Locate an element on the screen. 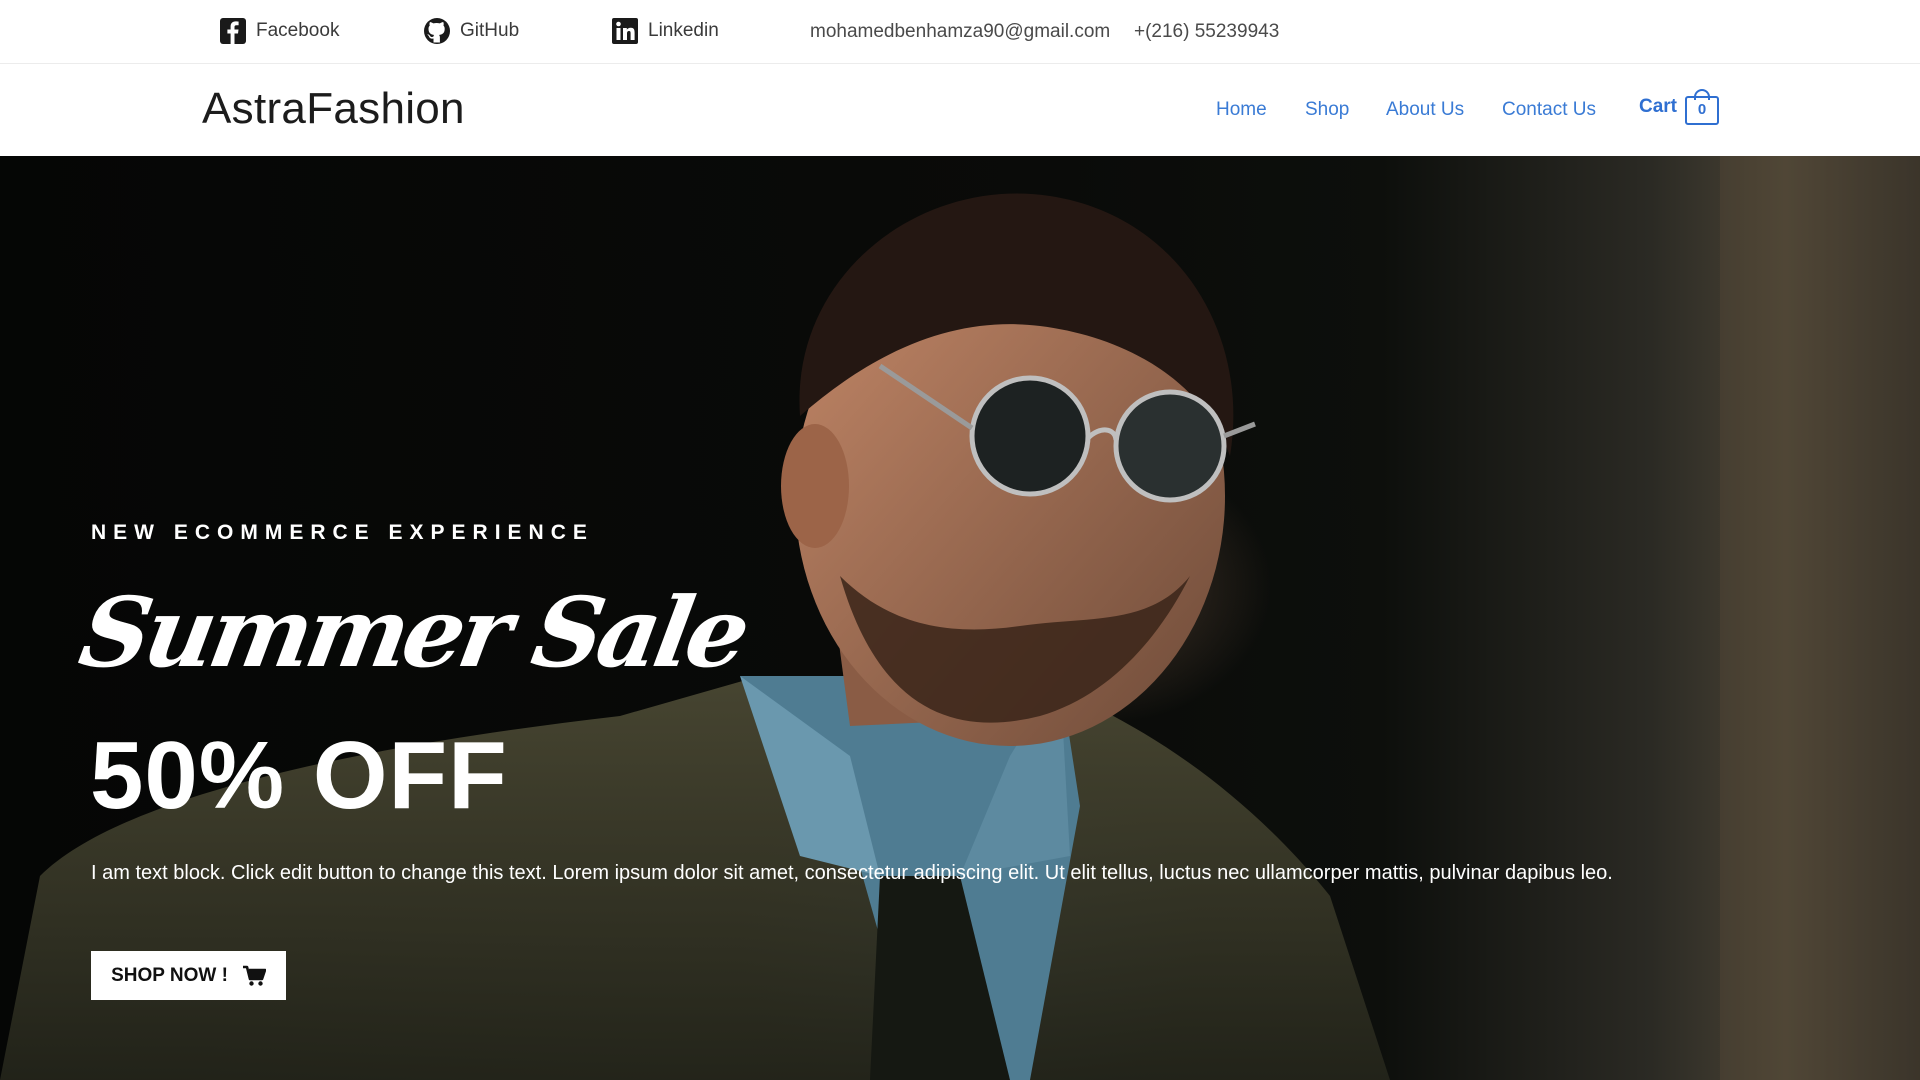 The width and height of the screenshot is (1920, 1080). shopping-bag-icon: 0 is located at coordinates (1702, 107).